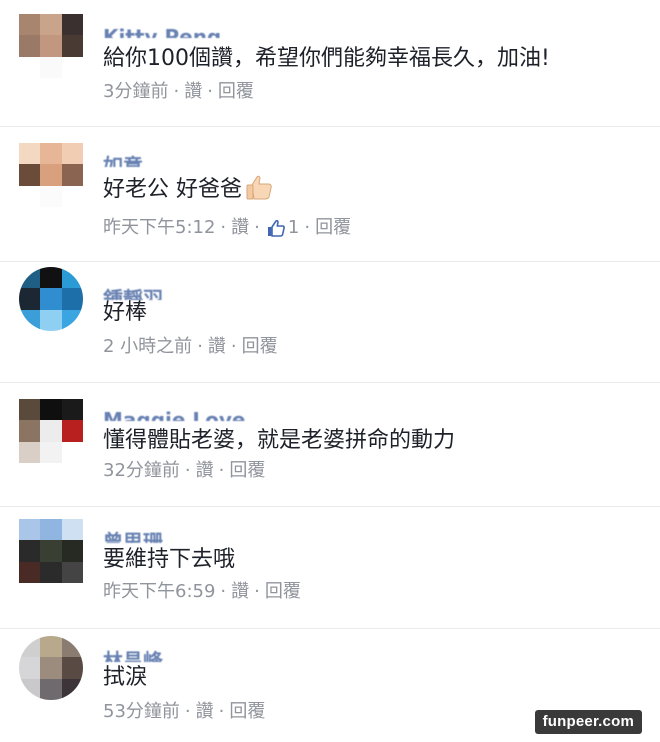  I want to click on commenter-name: 如意, so click(123, 160).